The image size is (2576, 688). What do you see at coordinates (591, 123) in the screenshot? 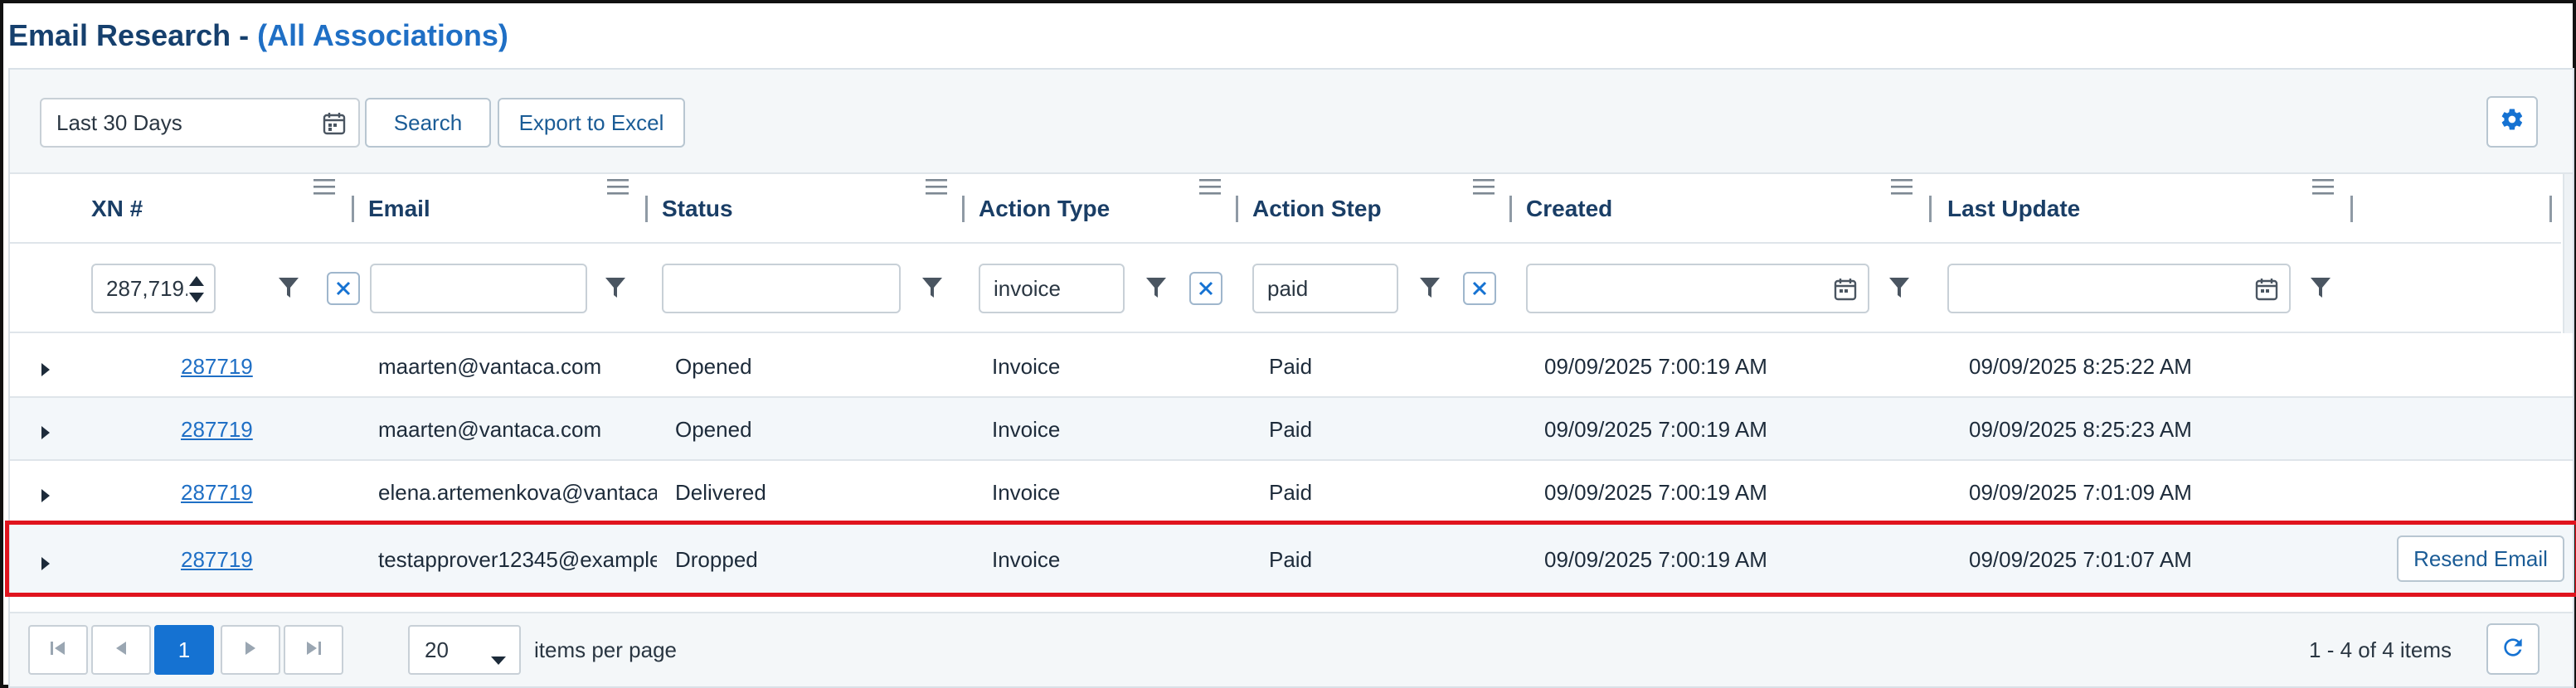
I see `export-to-excel-button: Export to Excel` at bounding box center [591, 123].